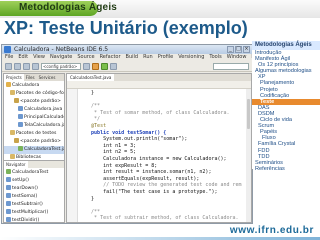 This screenshot has height=240, width=320. Describe the element at coordinates (20, 180) in the screenshot. I see `tree-item-label: setUp()` at that location.